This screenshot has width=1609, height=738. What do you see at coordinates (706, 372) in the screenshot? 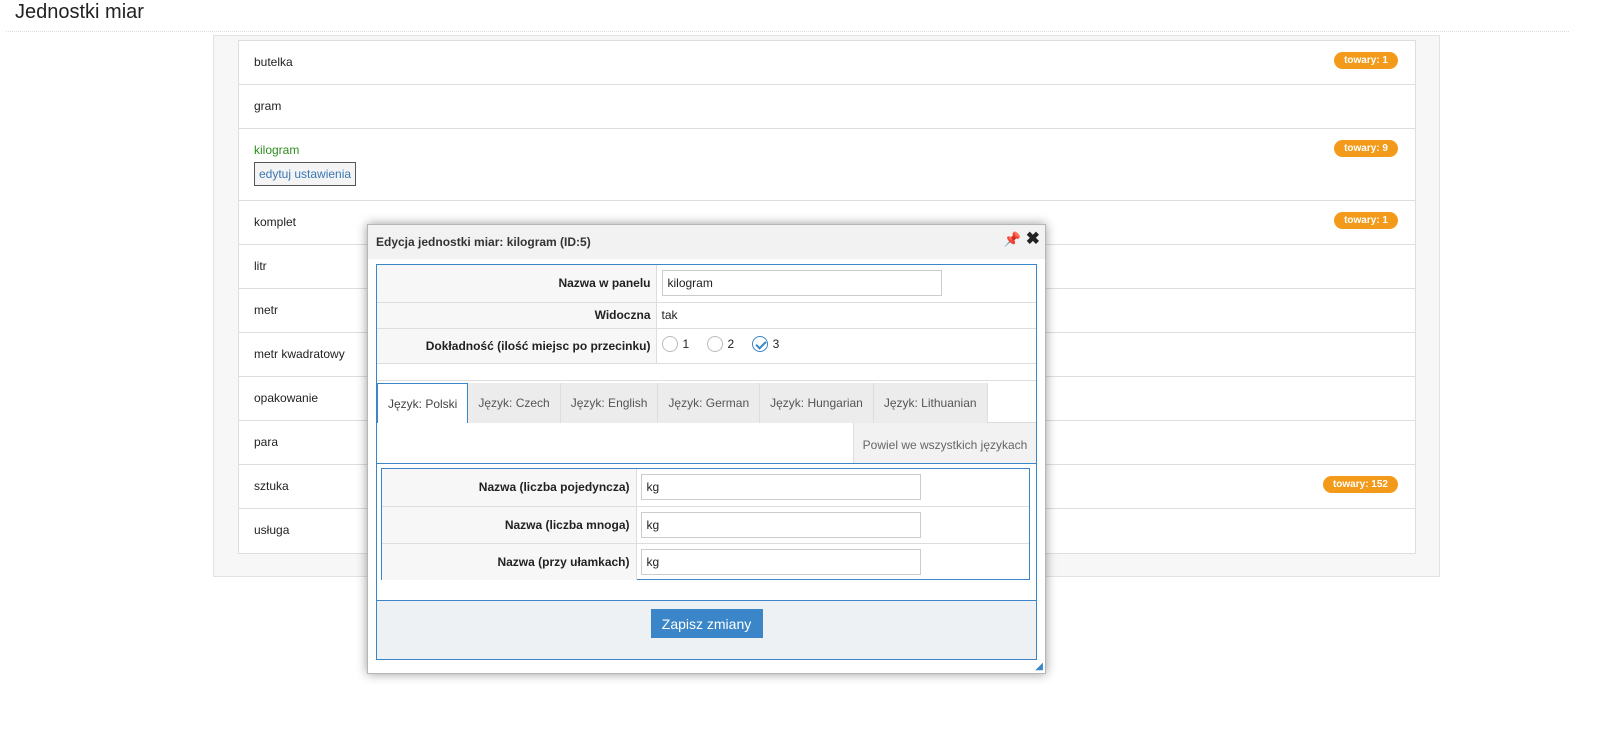
I see `spacer-row` at bounding box center [706, 372].